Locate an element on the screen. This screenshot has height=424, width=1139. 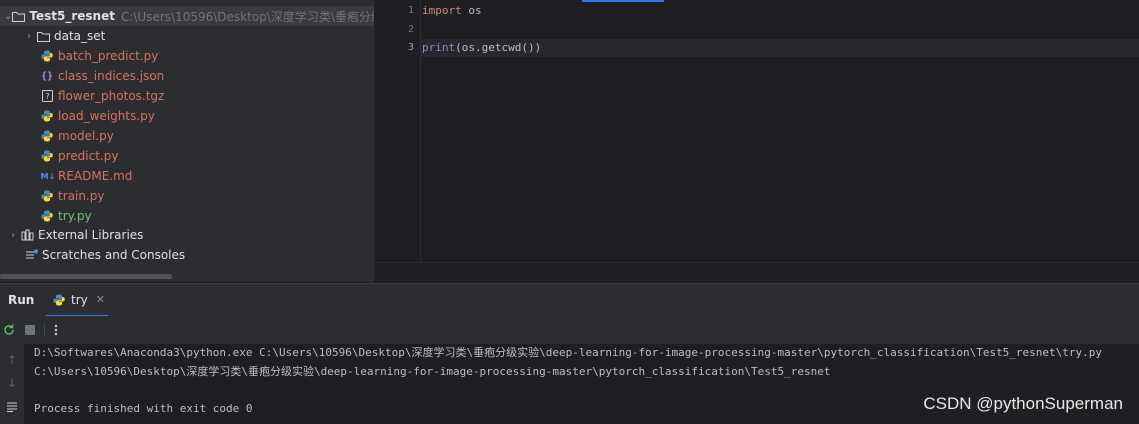
code-text: os is located at coordinates (471, 10).